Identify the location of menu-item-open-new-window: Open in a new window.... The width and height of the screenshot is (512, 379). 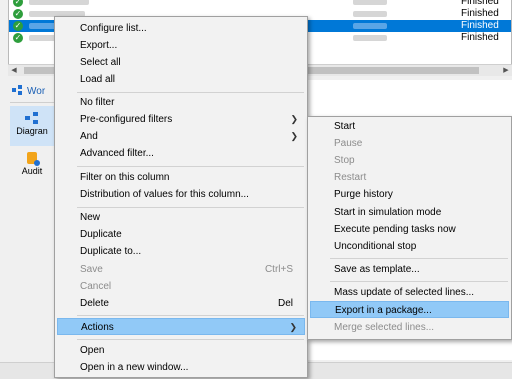
(181, 367).